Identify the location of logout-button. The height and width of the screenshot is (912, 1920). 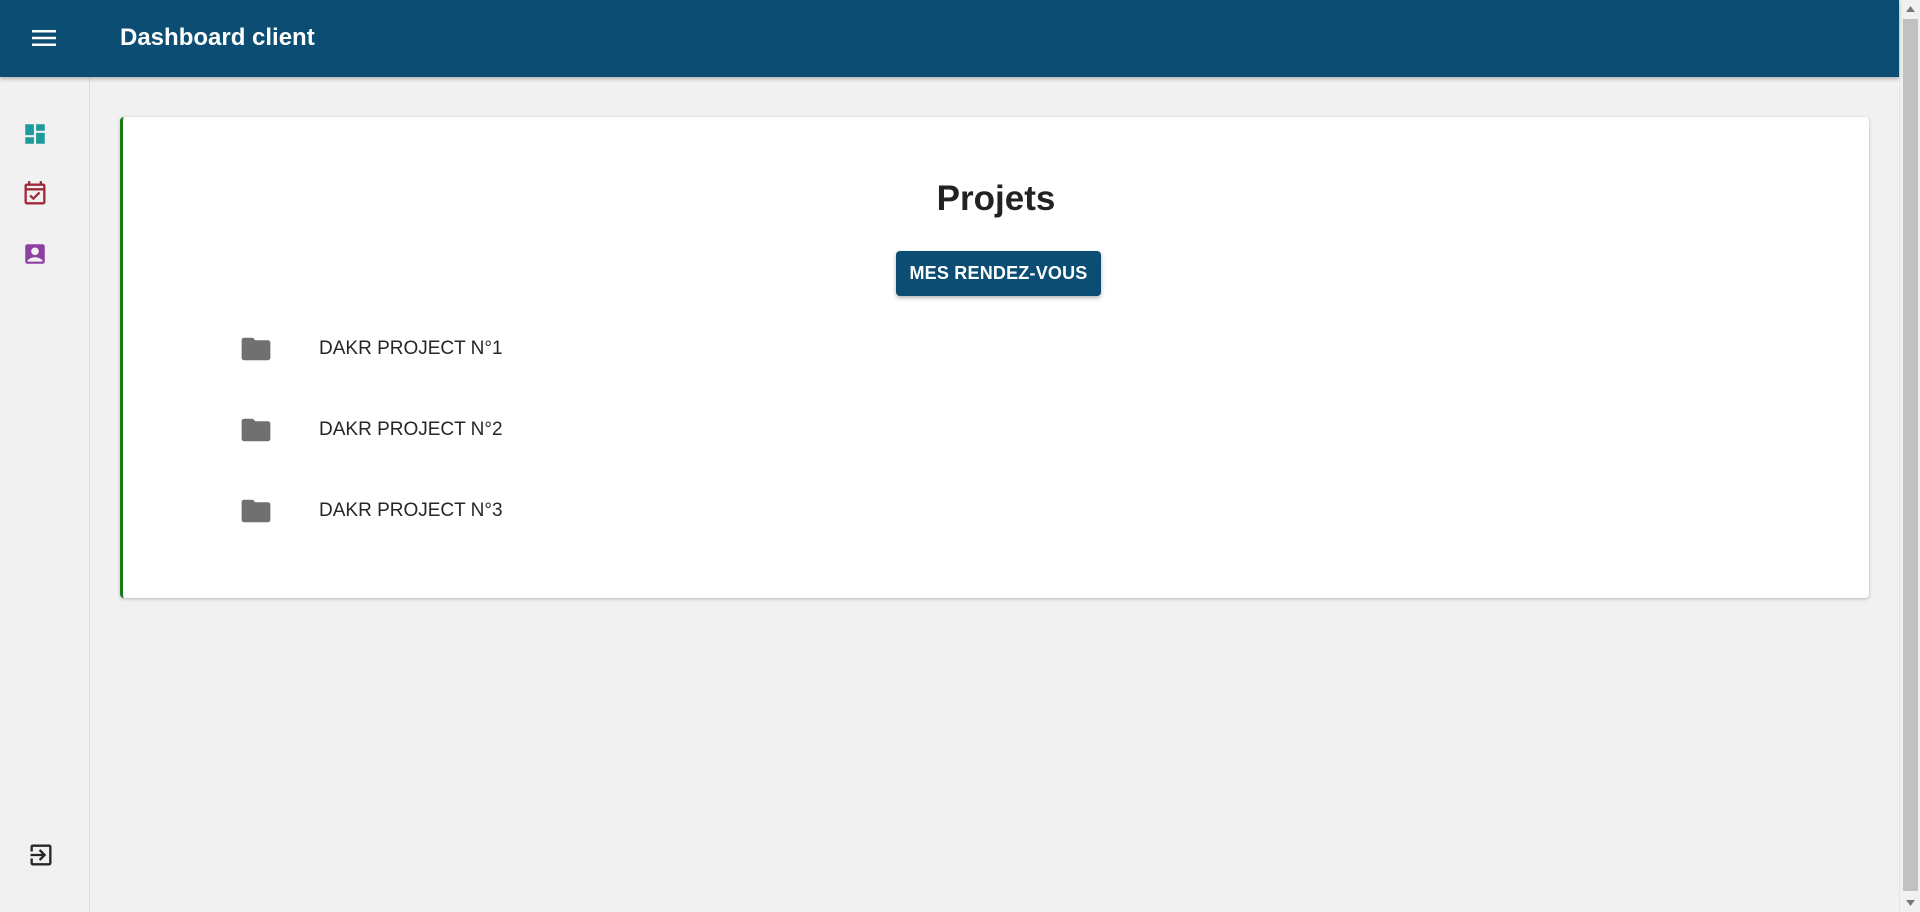
(41, 855).